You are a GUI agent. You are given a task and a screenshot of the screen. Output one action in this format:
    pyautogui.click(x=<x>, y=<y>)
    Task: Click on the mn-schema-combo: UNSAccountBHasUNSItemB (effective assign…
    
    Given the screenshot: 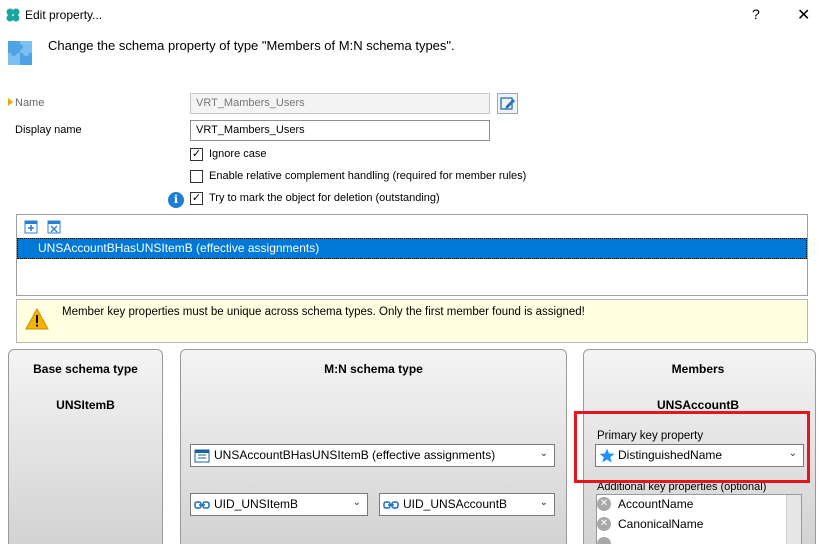 What is the action you would take?
    pyautogui.click(x=372, y=455)
    